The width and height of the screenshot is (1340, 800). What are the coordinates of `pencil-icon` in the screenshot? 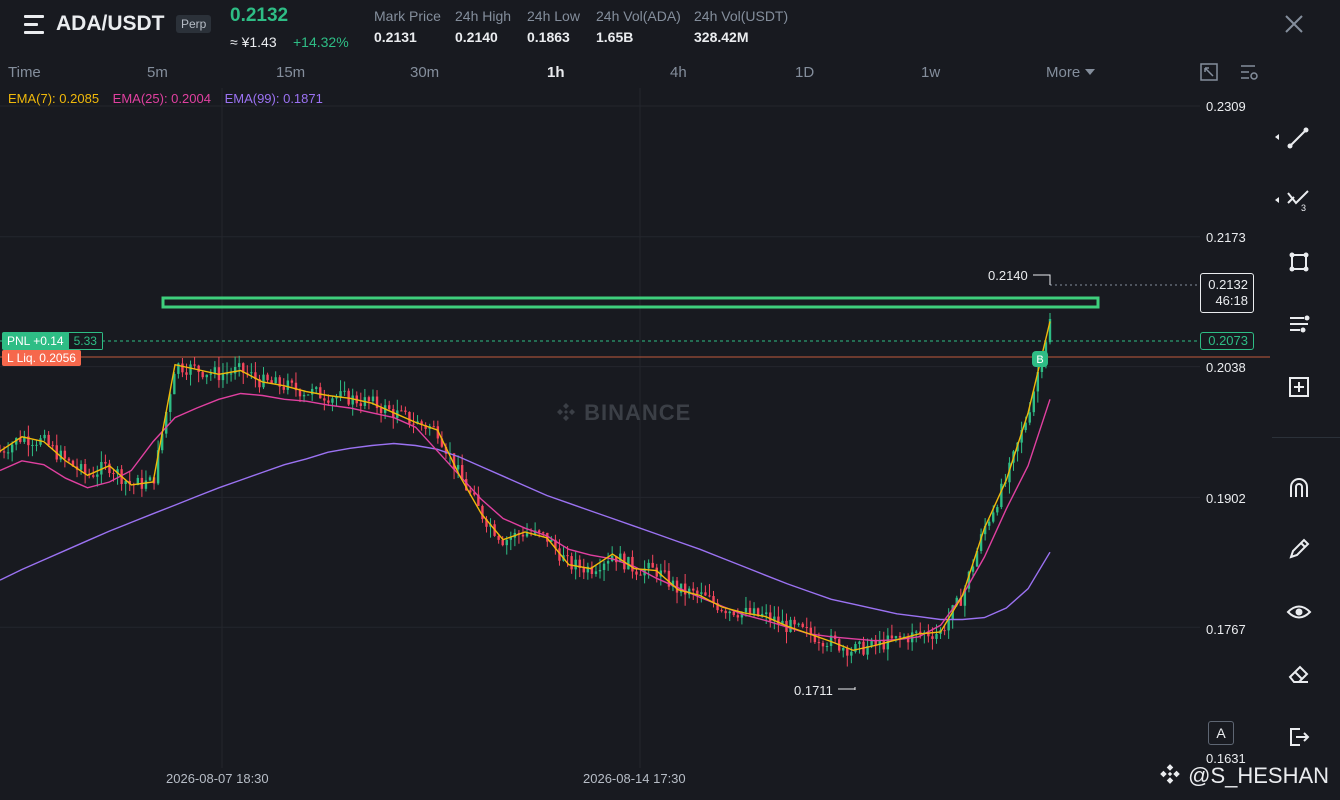 It's located at (1299, 549).